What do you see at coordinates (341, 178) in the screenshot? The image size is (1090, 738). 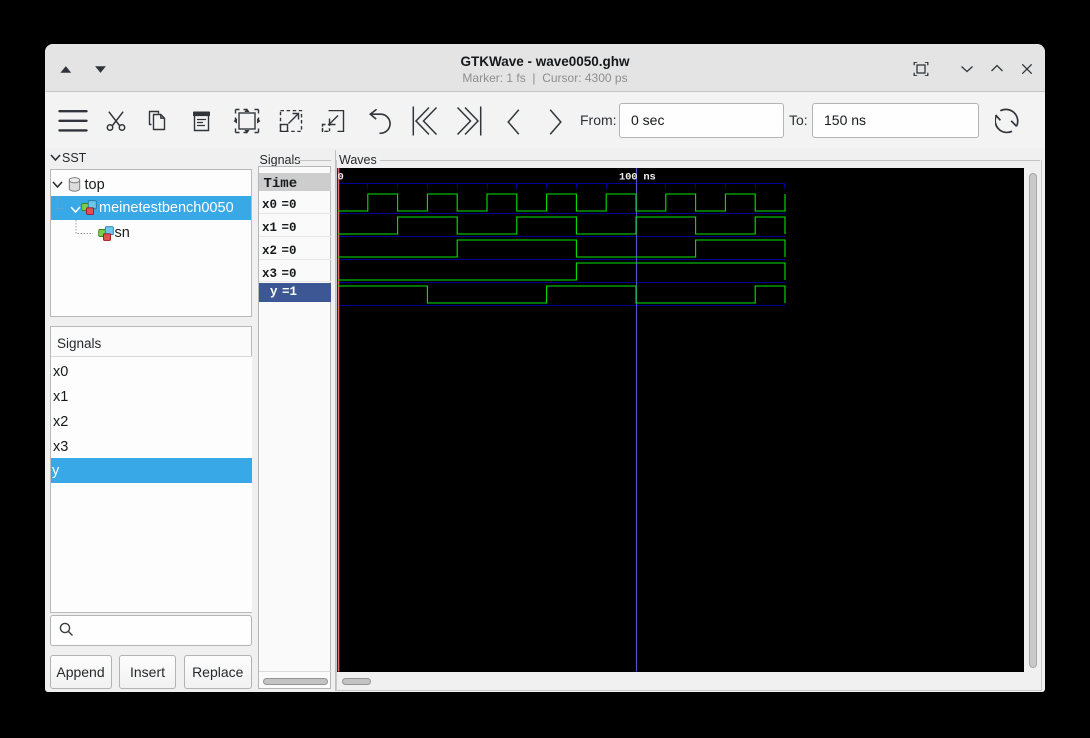 I see `svg-text: 0` at bounding box center [341, 178].